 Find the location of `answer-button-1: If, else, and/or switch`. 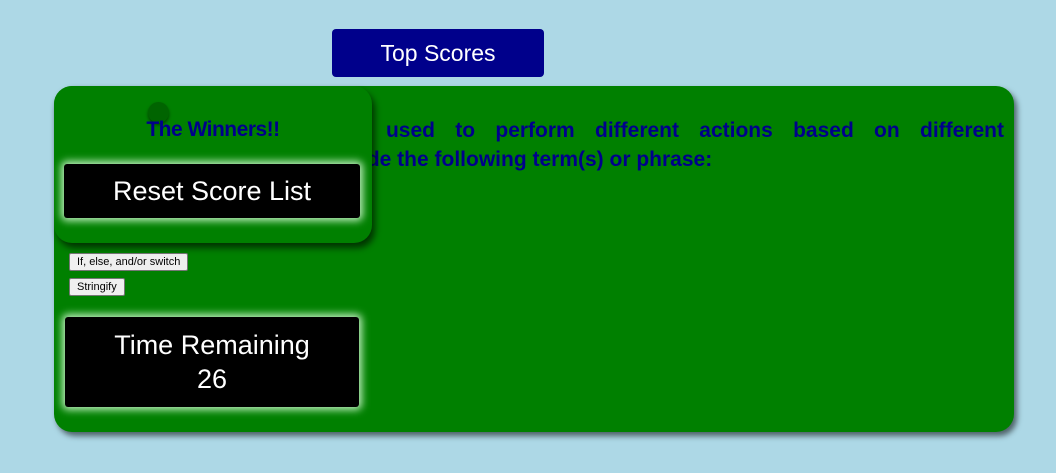

answer-button-1: If, else, and/or switch is located at coordinates (129, 262).